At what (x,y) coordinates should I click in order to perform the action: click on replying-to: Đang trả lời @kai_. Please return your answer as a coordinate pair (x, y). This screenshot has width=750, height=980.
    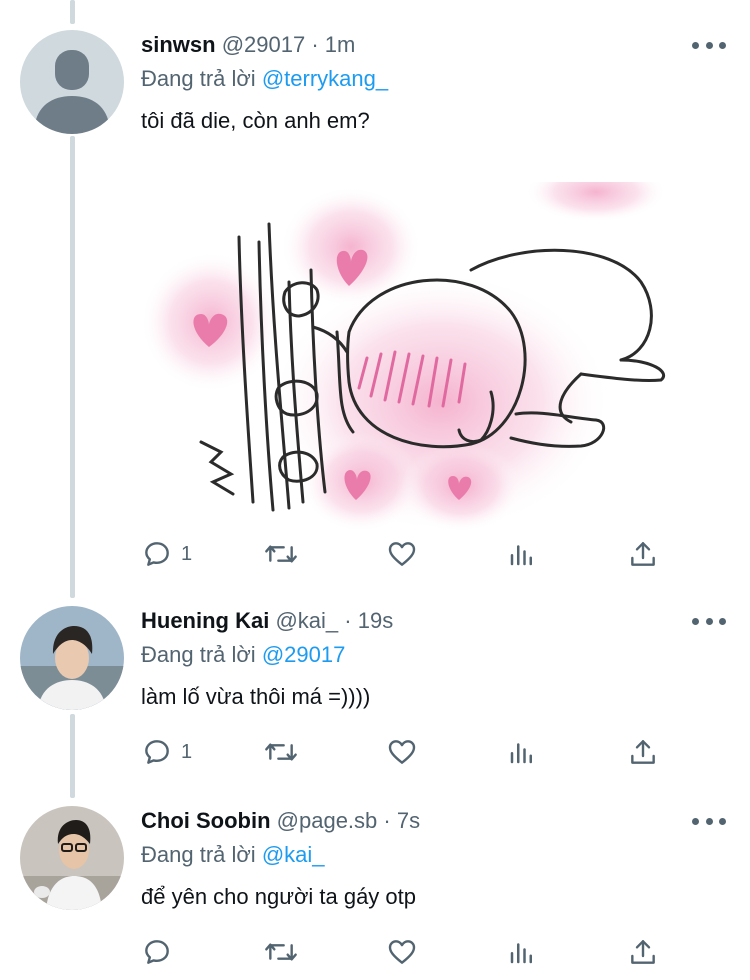
    Looking at the image, I should click on (233, 855).